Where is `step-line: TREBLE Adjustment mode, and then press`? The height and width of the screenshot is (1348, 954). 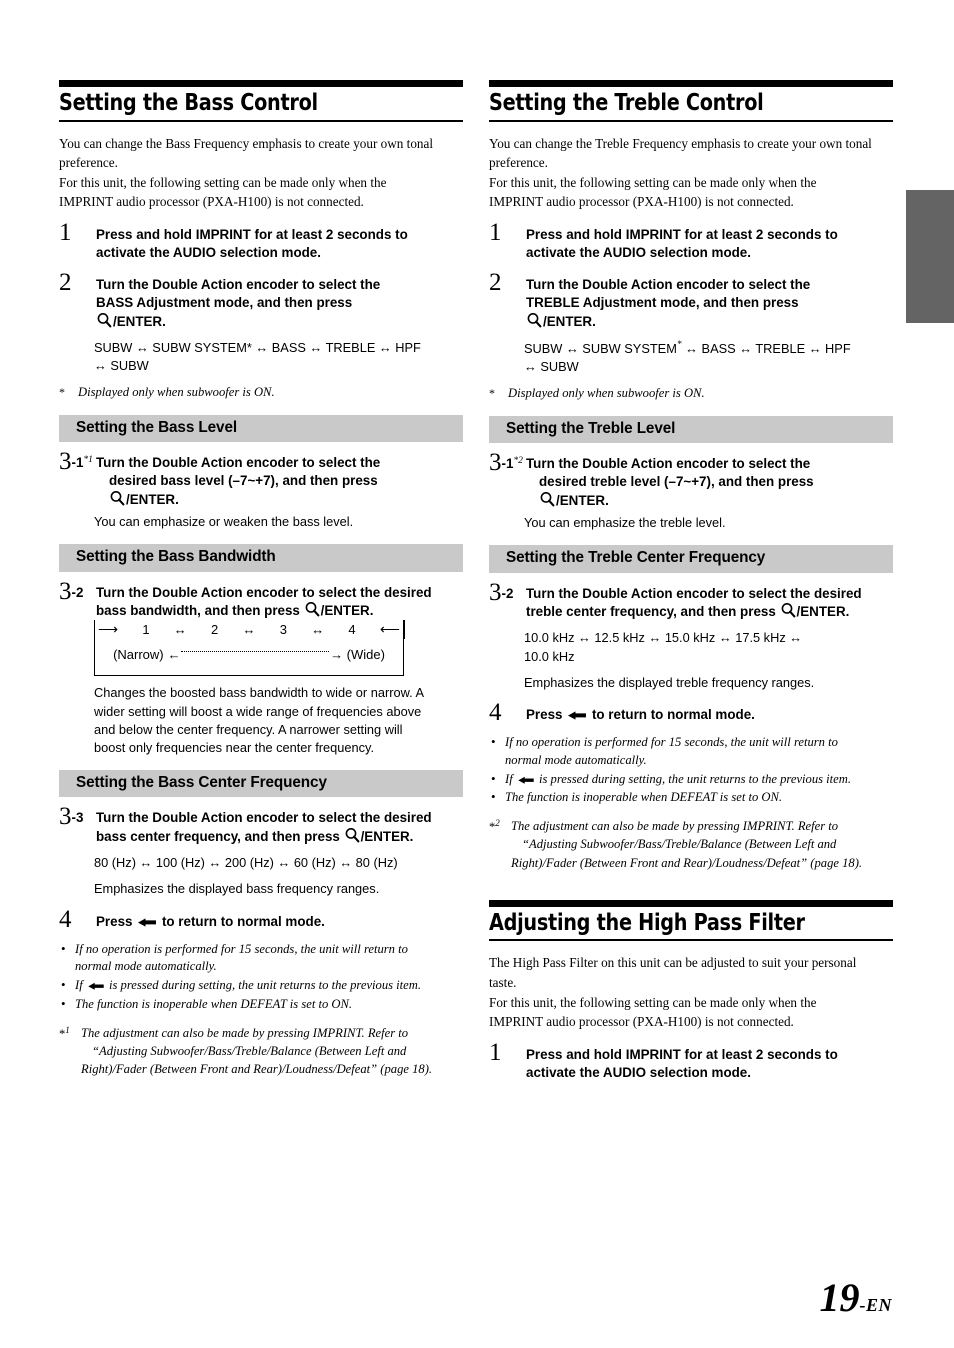 step-line: TREBLE Adjustment mode, and then press is located at coordinates (662, 302).